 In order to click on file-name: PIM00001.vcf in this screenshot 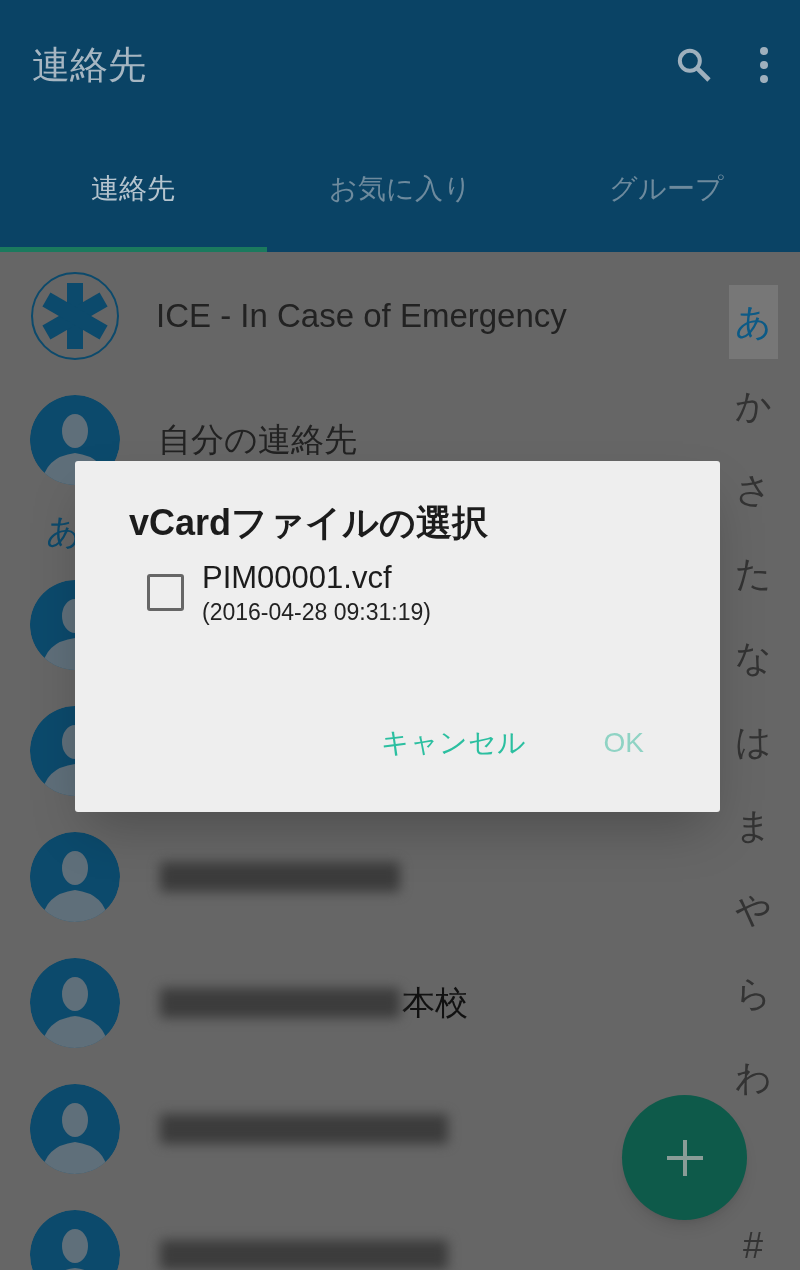, I will do `click(297, 578)`.